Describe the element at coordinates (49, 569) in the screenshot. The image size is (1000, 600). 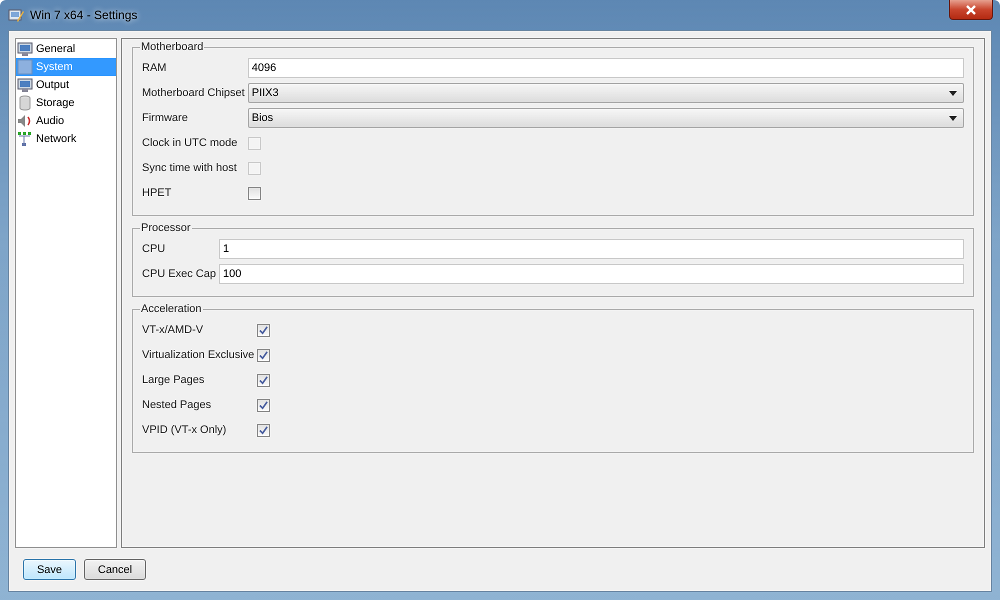
I see `dialog-button: Save` at that location.